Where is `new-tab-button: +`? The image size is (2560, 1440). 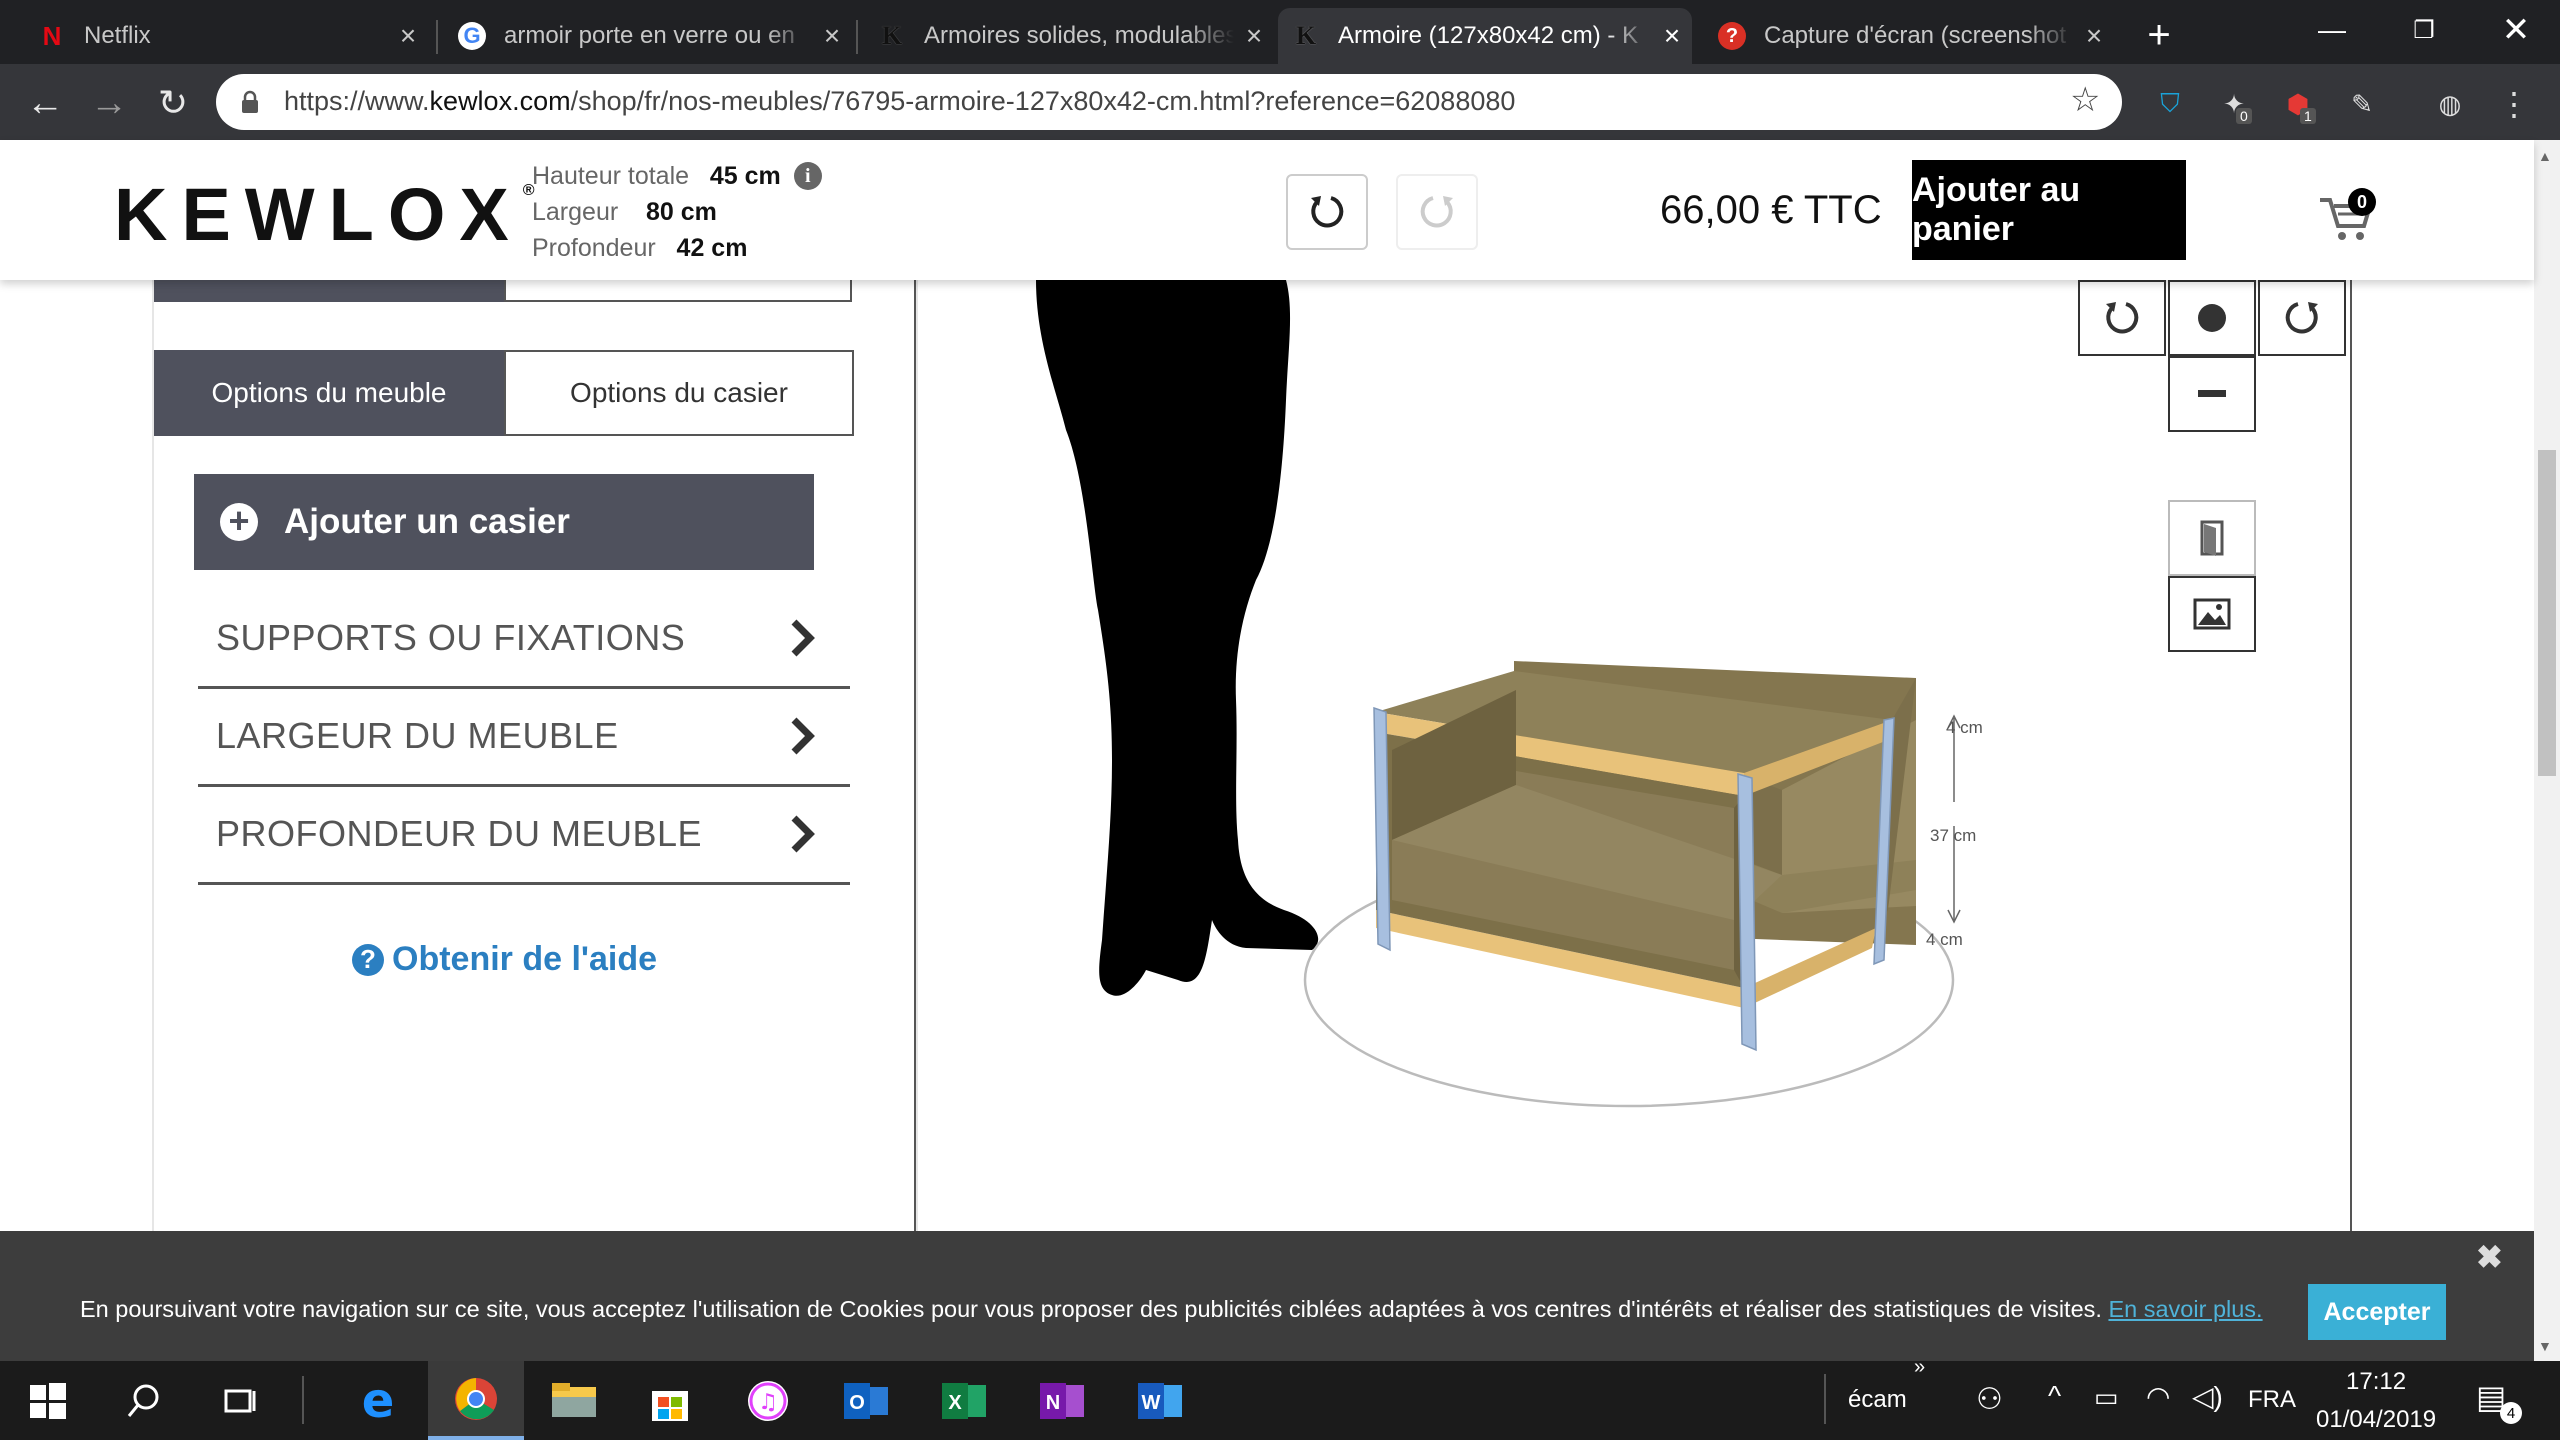
new-tab-button: + is located at coordinates (2159, 35).